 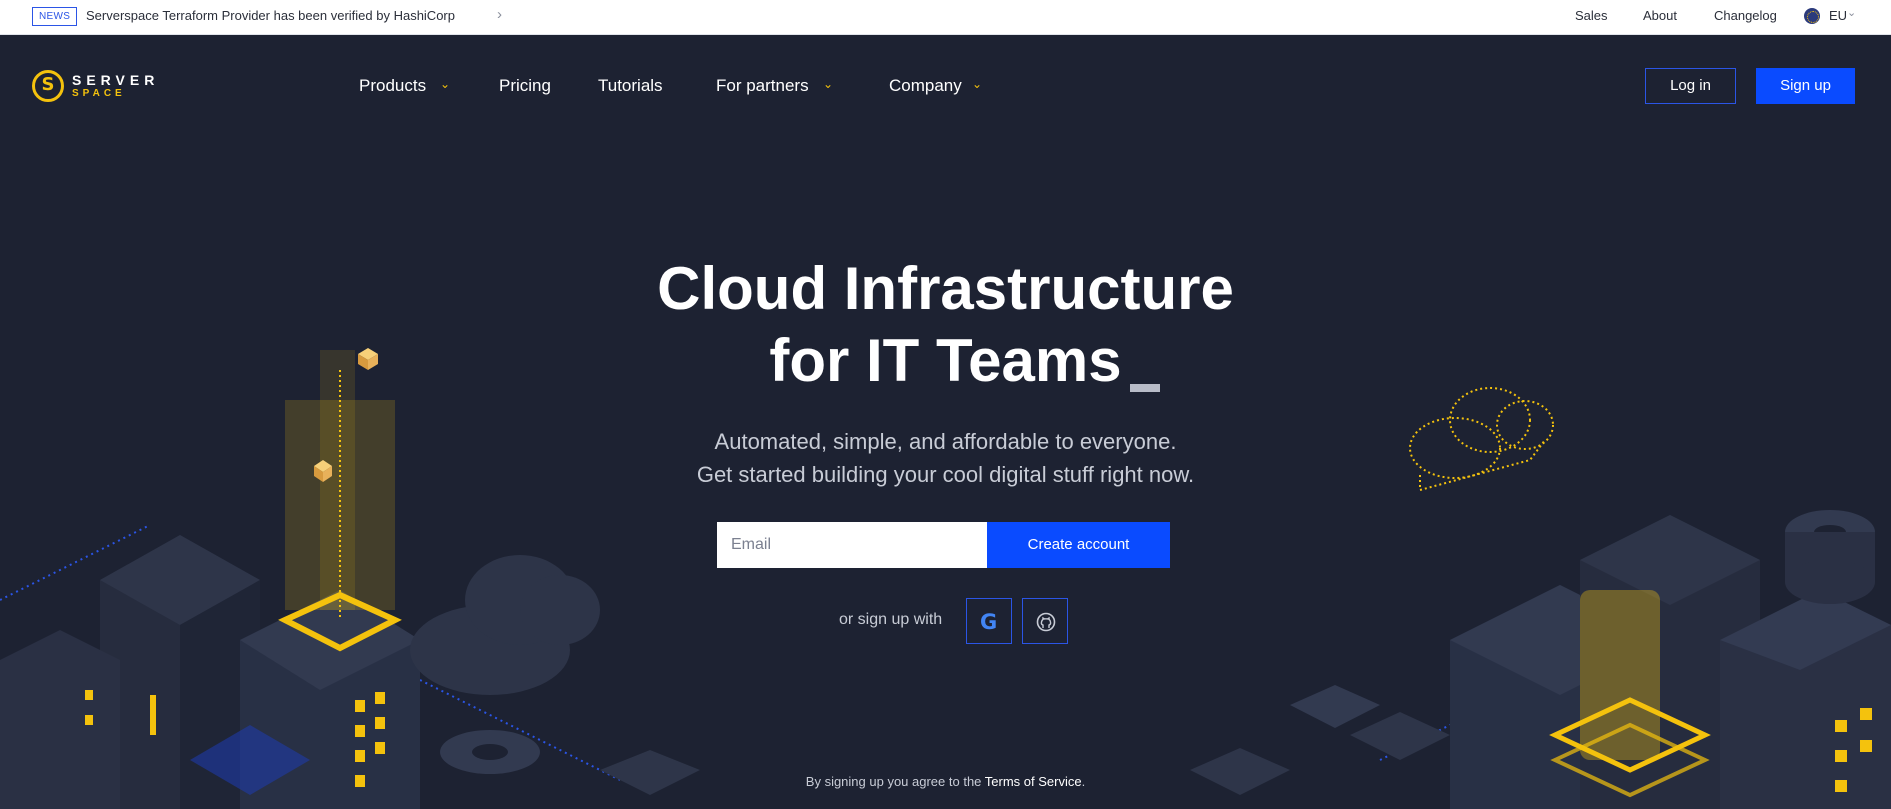 I want to click on nav-products: Products, so click(x=392, y=86).